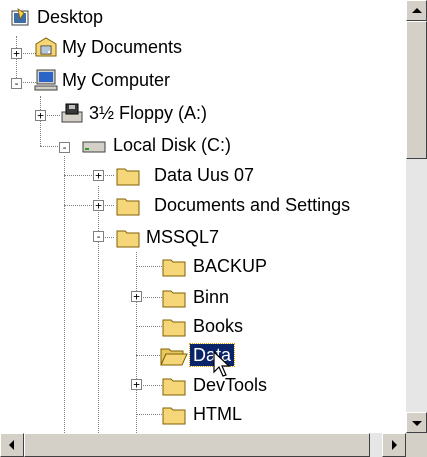 The height and width of the screenshot is (457, 427). Describe the element at coordinates (183, 237) in the screenshot. I see `tree-item-label: MSSQL7` at that location.